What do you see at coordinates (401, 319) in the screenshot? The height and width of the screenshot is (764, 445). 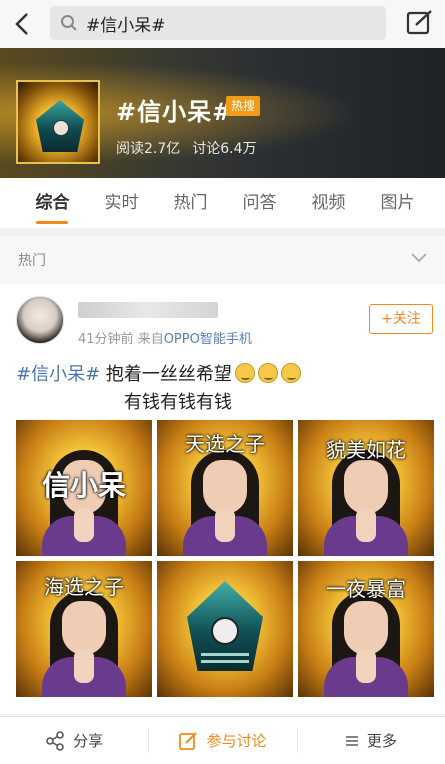 I see `follow-button: +关注` at bounding box center [401, 319].